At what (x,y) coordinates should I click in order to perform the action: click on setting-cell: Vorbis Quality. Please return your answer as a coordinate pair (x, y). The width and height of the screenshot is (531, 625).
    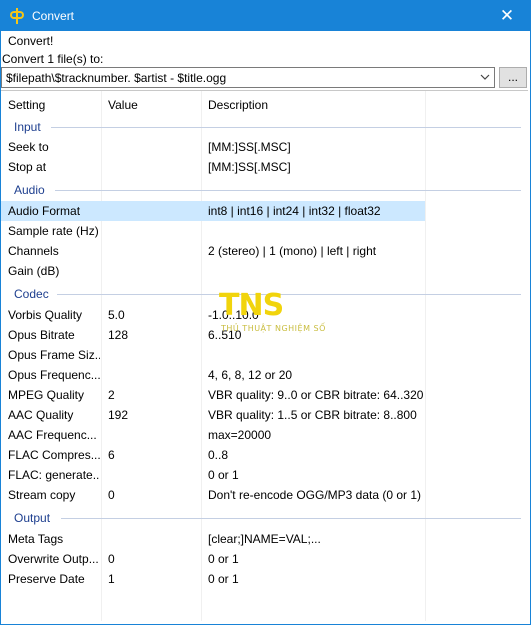
    Looking at the image, I should click on (45, 315).